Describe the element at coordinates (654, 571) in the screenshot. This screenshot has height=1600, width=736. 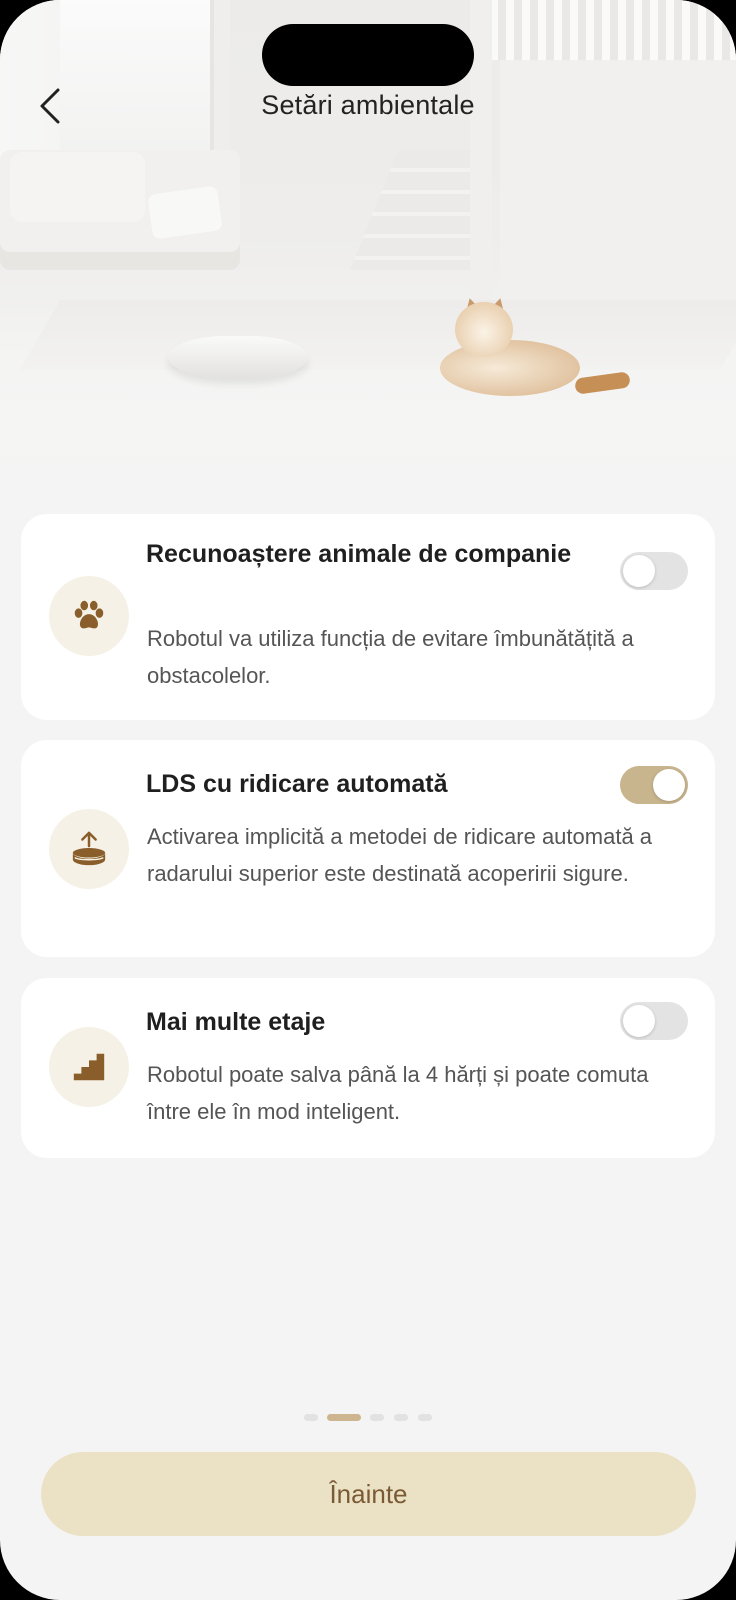
I see `pet-recognition-toggle` at that location.